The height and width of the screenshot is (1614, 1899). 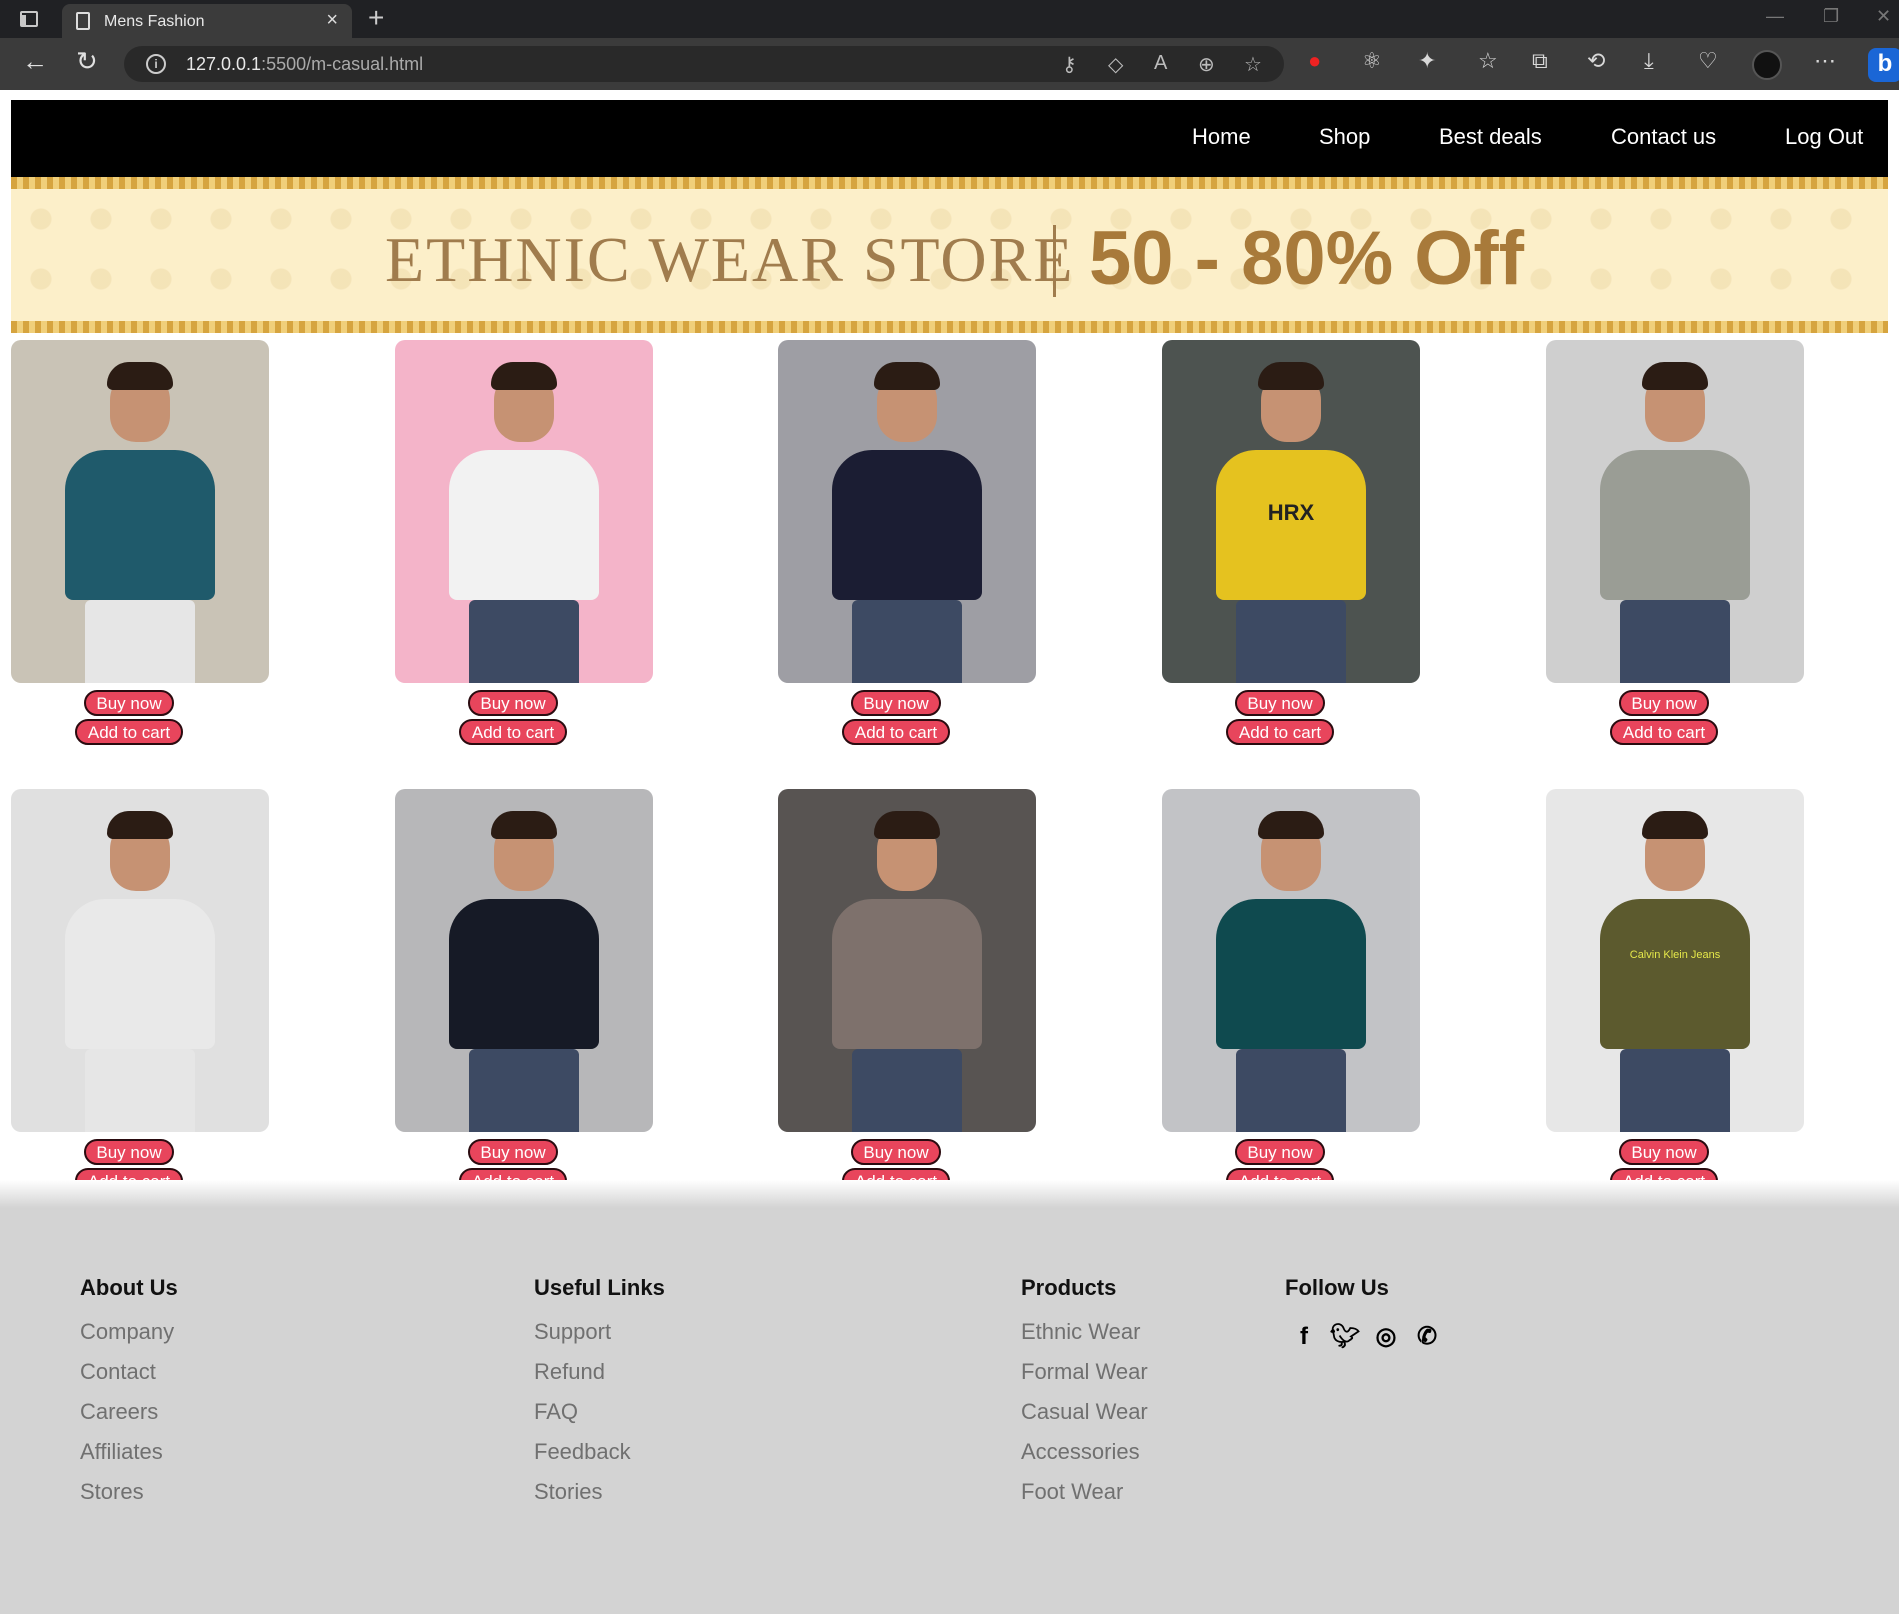 I want to click on footer-link: Formal Wear, so click(x=1084, y=1379).